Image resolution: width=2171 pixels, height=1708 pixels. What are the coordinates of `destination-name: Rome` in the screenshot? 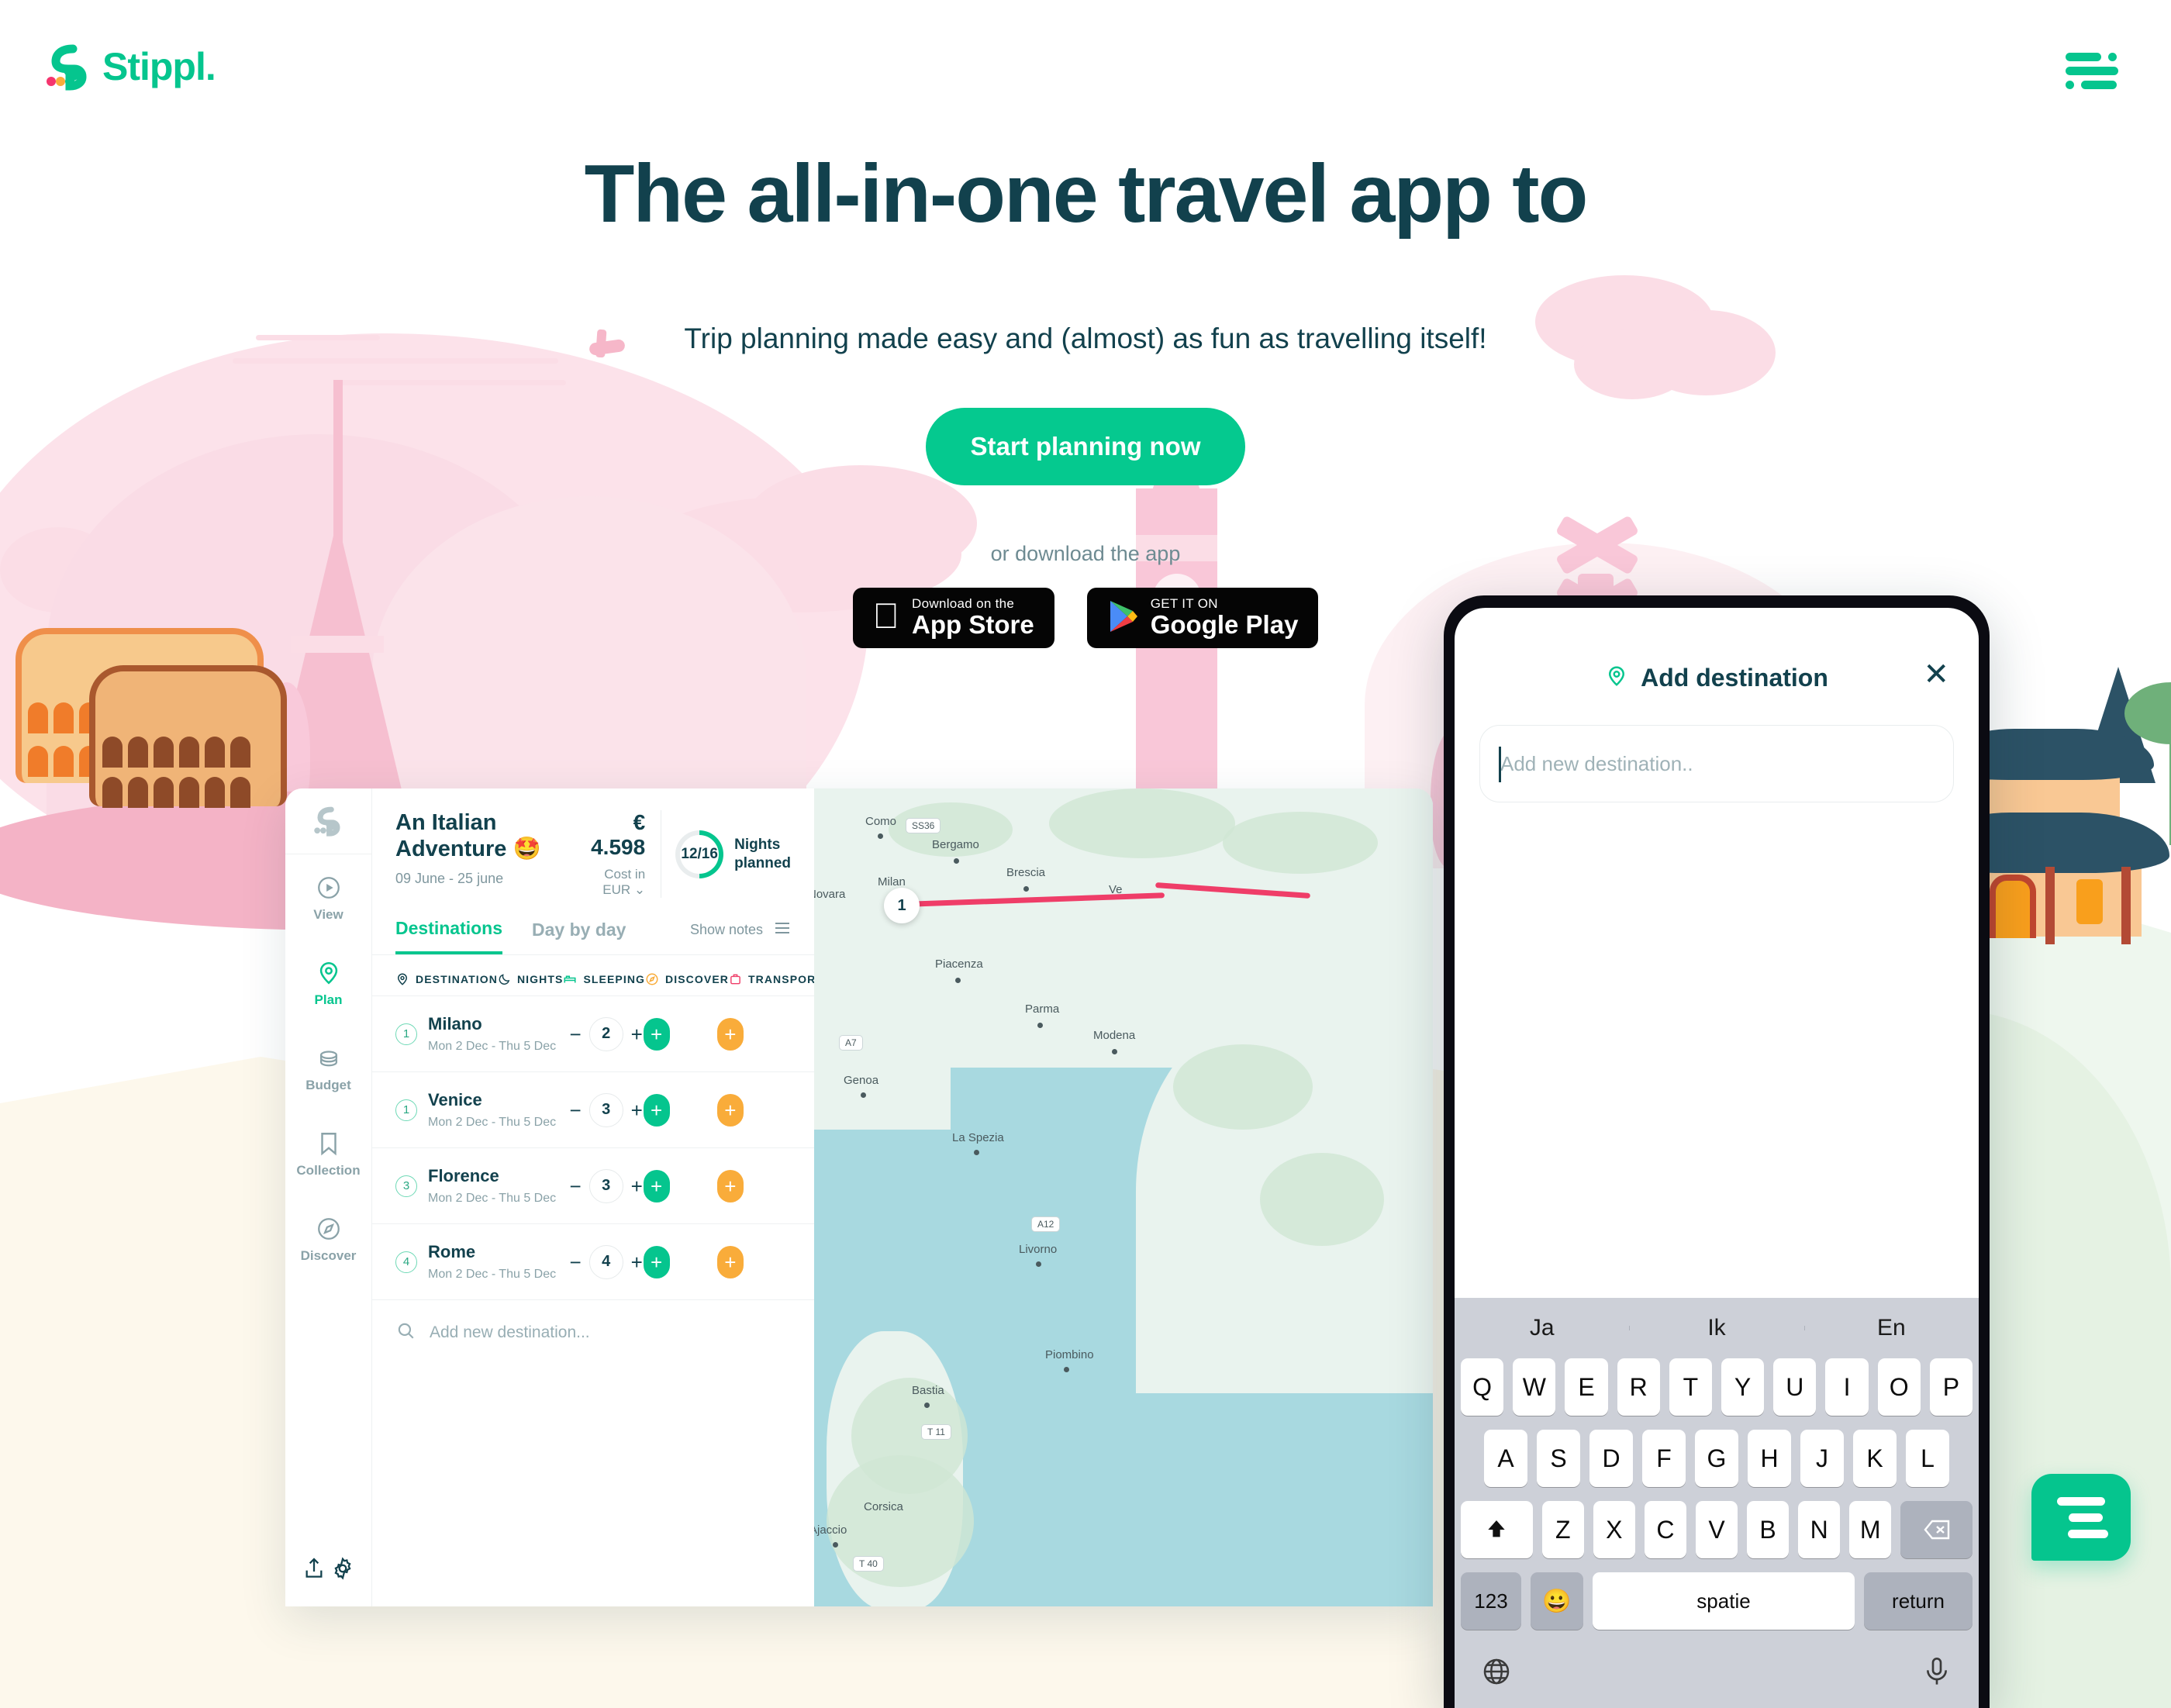 It's located at (452, 1251).